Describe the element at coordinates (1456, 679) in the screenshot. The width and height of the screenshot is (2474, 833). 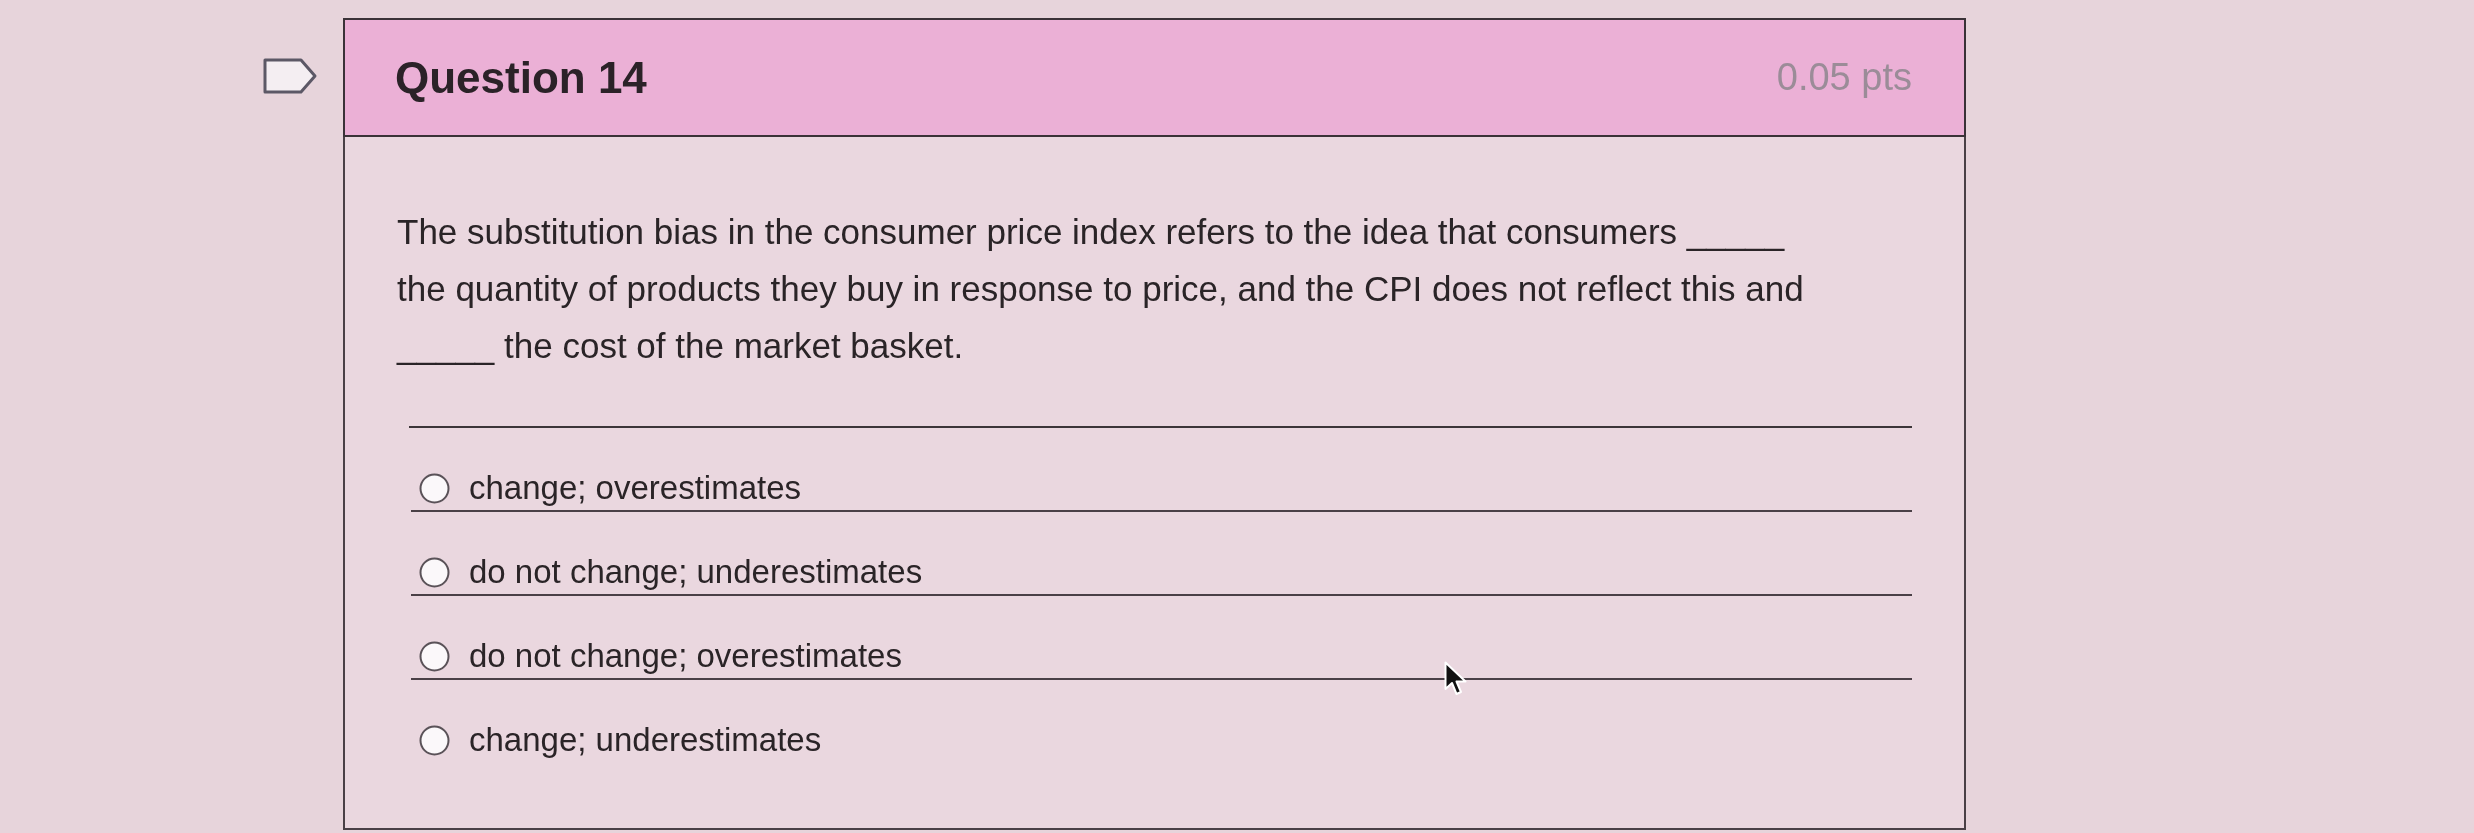
I see `mouse-cursor-icon` at that location.